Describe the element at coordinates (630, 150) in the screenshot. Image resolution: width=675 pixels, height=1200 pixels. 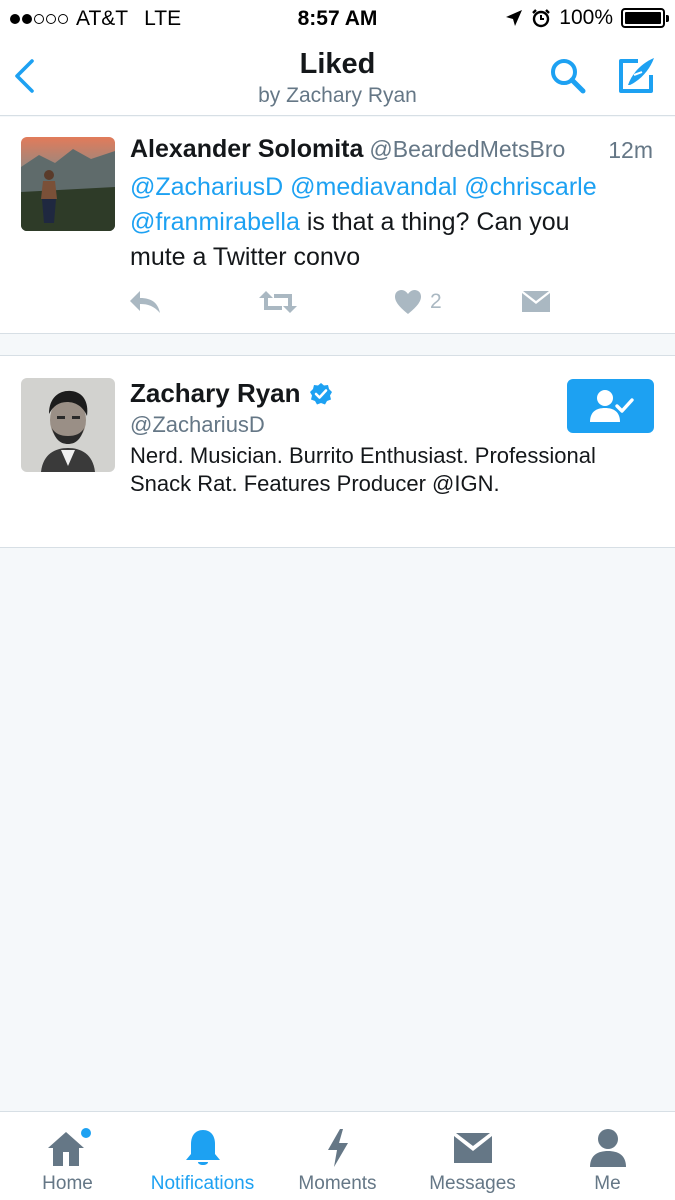
I see `tweet-timestamp: 12m` at that location.